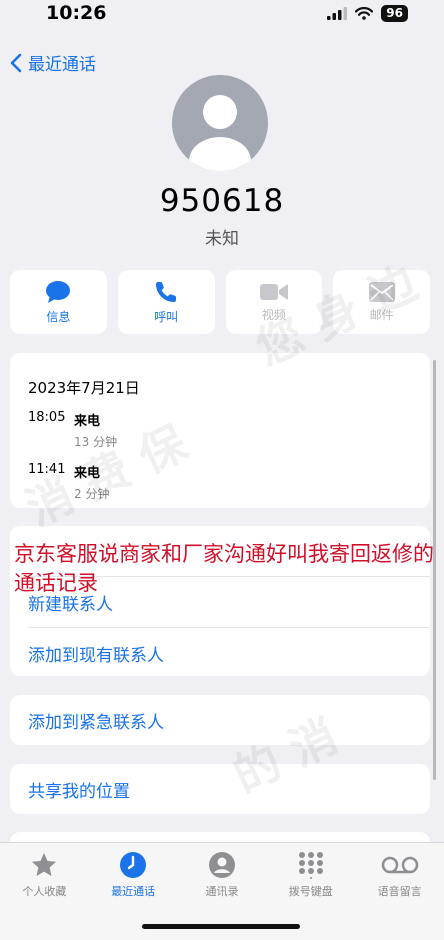 Image resolution: width=444 pixels, height=940 pixels. What do you see at coordinates (84, 388) in the screenshot?
I see `history-date: 2023年7月21日` at bounding box center [84, 388].